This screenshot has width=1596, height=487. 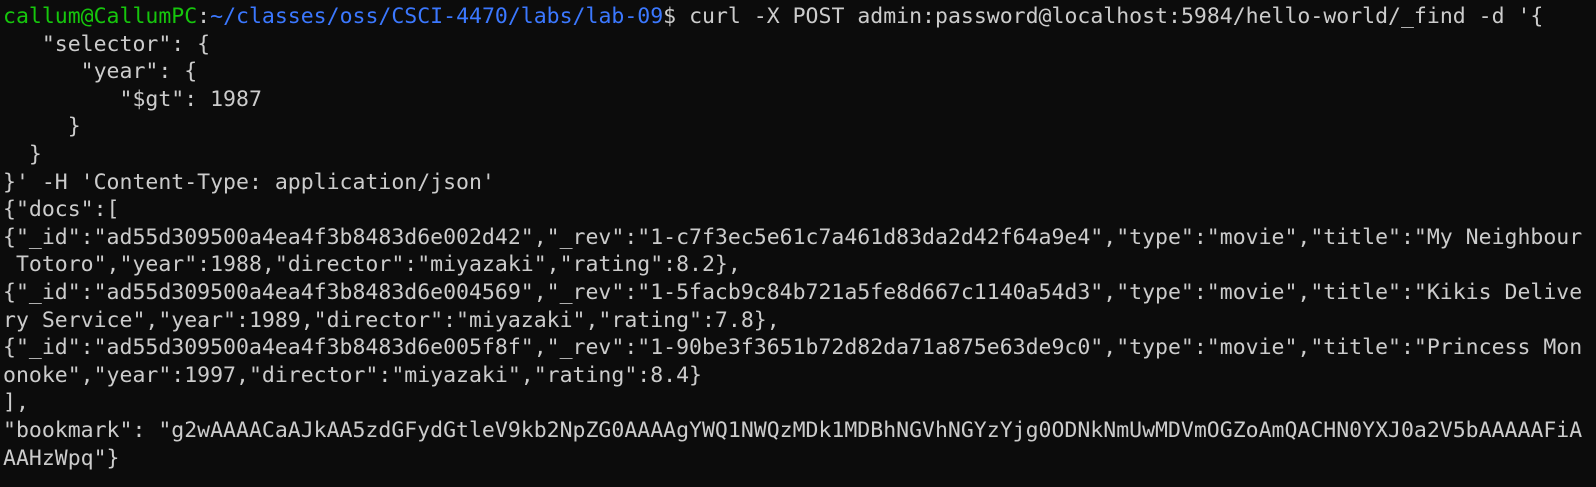 What do you see at coordinates (107, 44) in the screenshot?
I see `terminal-line: "selector": {` at bounding box center [107, 44].